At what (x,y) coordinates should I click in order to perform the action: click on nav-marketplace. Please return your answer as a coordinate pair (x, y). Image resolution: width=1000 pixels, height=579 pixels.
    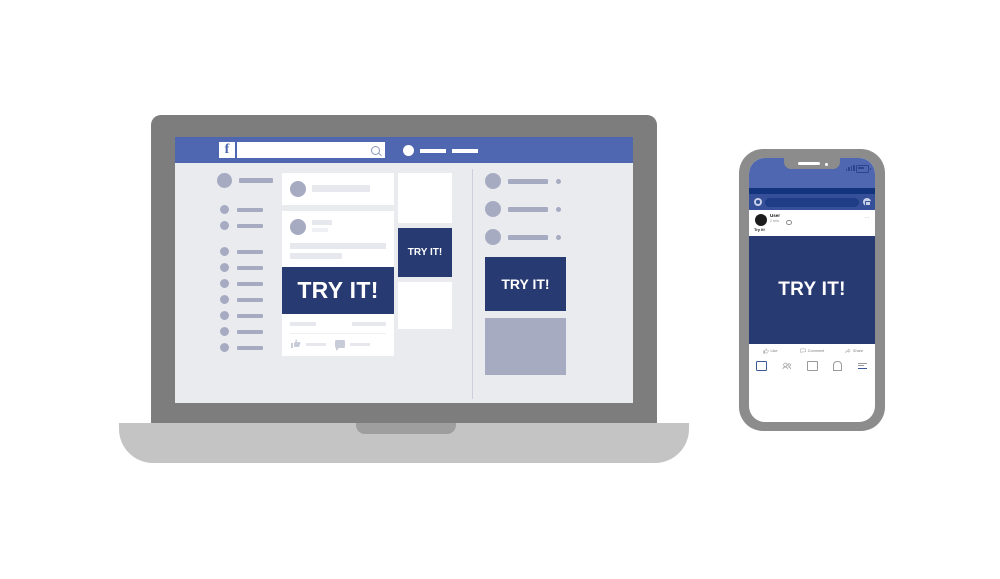
    Looking at the image, I should click on (811, 366).